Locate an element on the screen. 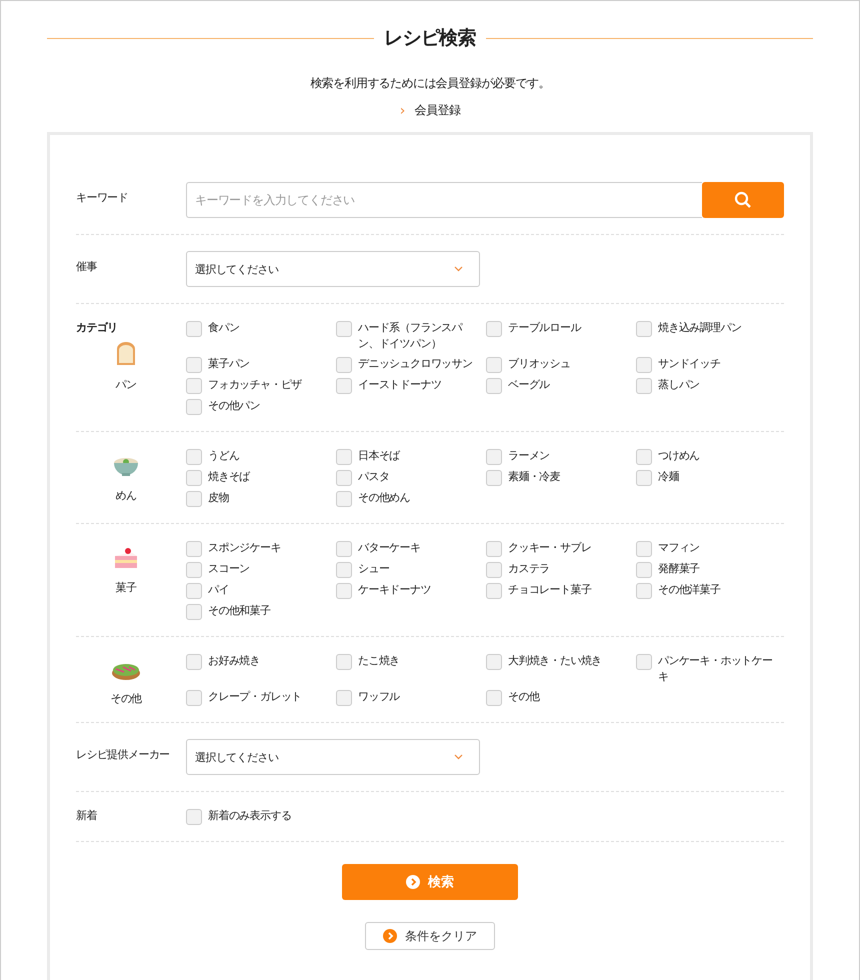 The image size is (860, 980). option-label: 皮物 is located at coordinates (218, 498).